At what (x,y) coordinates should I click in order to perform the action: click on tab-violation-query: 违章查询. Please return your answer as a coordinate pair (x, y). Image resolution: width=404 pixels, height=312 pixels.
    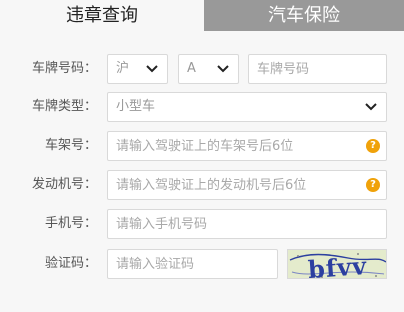
    Looking at the image, I should click on (102, 15).